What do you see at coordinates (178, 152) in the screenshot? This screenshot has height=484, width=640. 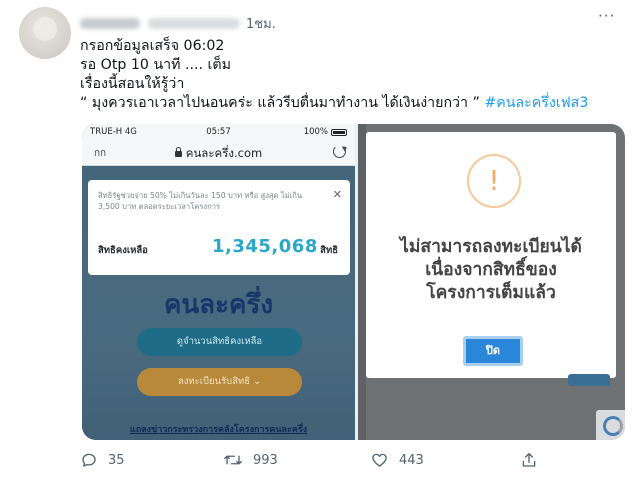 I see `lock-icon` at bounding box center [178, 152].